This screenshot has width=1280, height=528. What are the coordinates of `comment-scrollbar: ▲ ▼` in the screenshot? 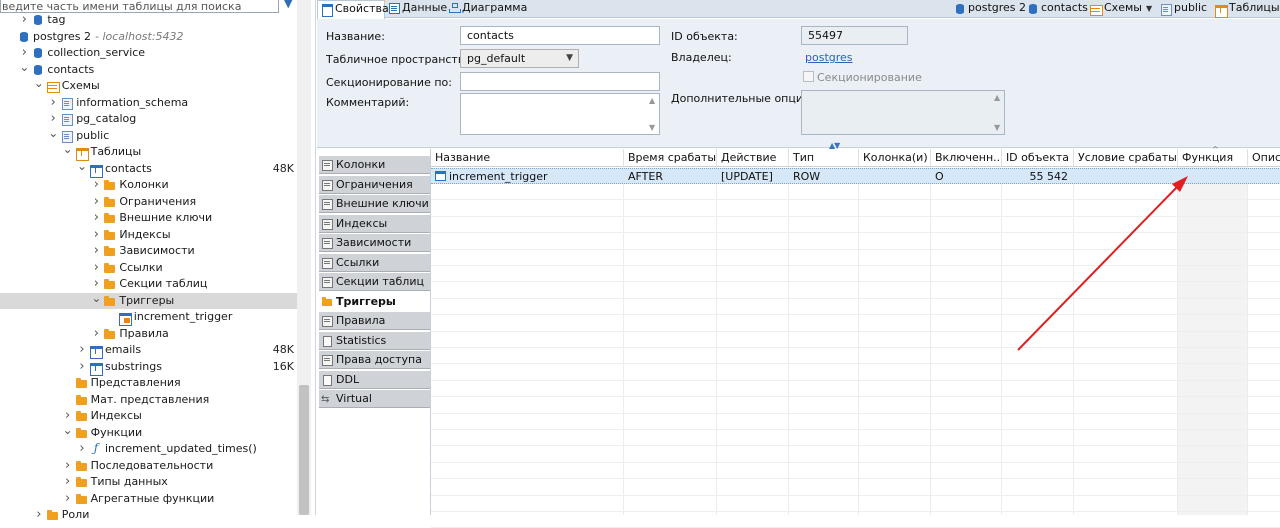 It's located at (653, 114).